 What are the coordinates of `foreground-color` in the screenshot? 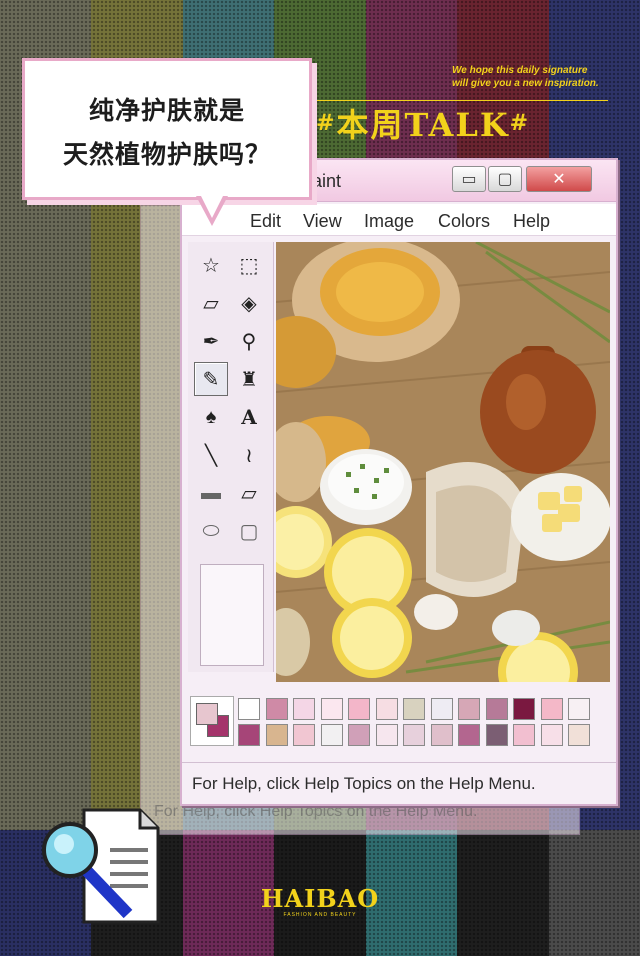 It's located at (207, 714).